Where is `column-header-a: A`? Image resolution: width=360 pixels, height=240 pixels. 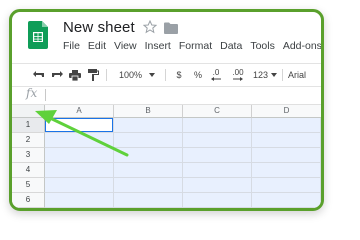 column-header-a: A is located at coordinates (79, 111).